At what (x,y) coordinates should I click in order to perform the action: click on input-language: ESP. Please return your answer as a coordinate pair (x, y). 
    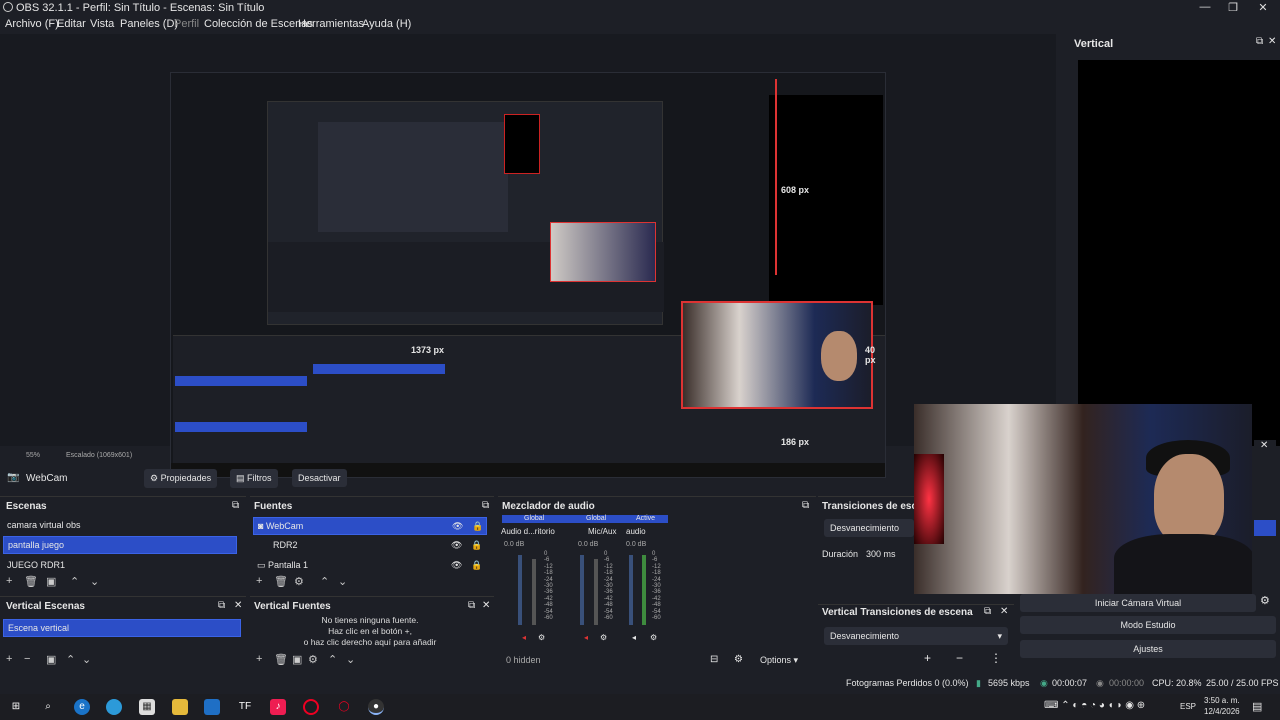
    Looking at the image, I should click on (1188, 706).